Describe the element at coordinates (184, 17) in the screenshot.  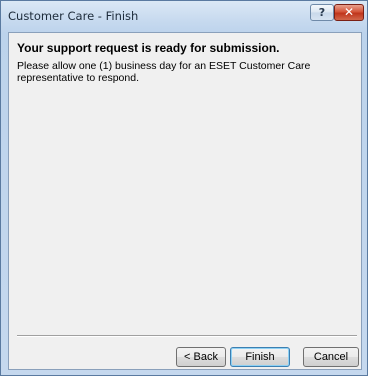
I see `title-bar: Customer Care - Finish ? ✕` at that location.